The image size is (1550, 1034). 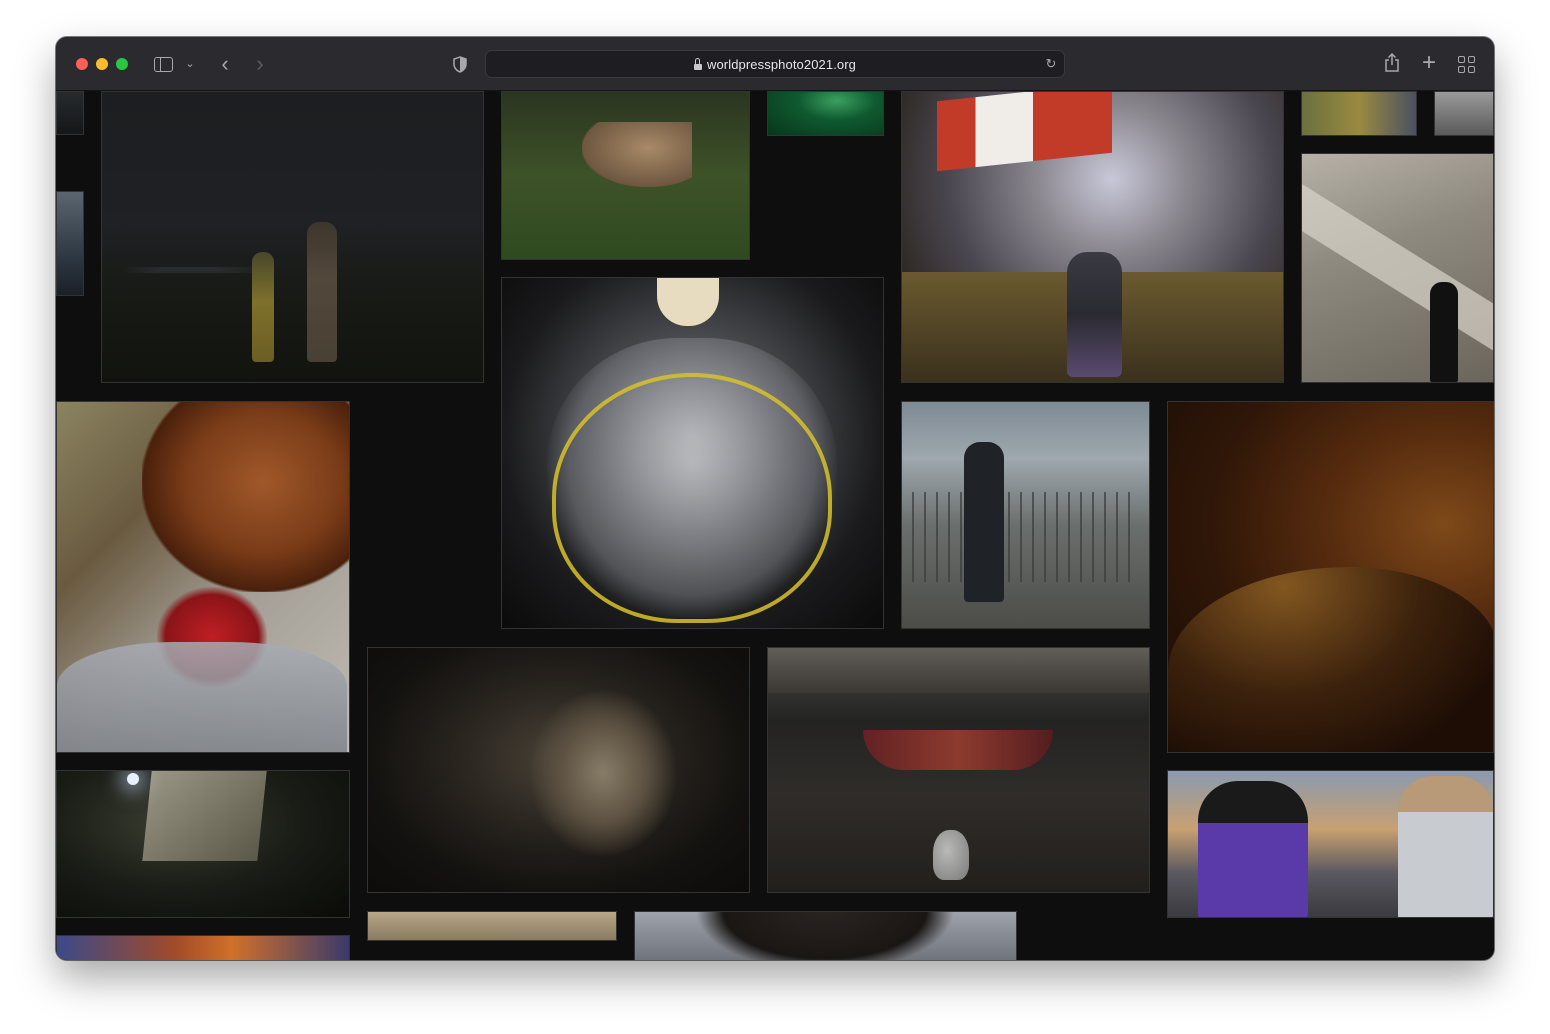 What do you see at coordinates (1092, 237) in the screenshot?
I see `gallery-photo-protest-flag` at bounding box center [1092, 237].